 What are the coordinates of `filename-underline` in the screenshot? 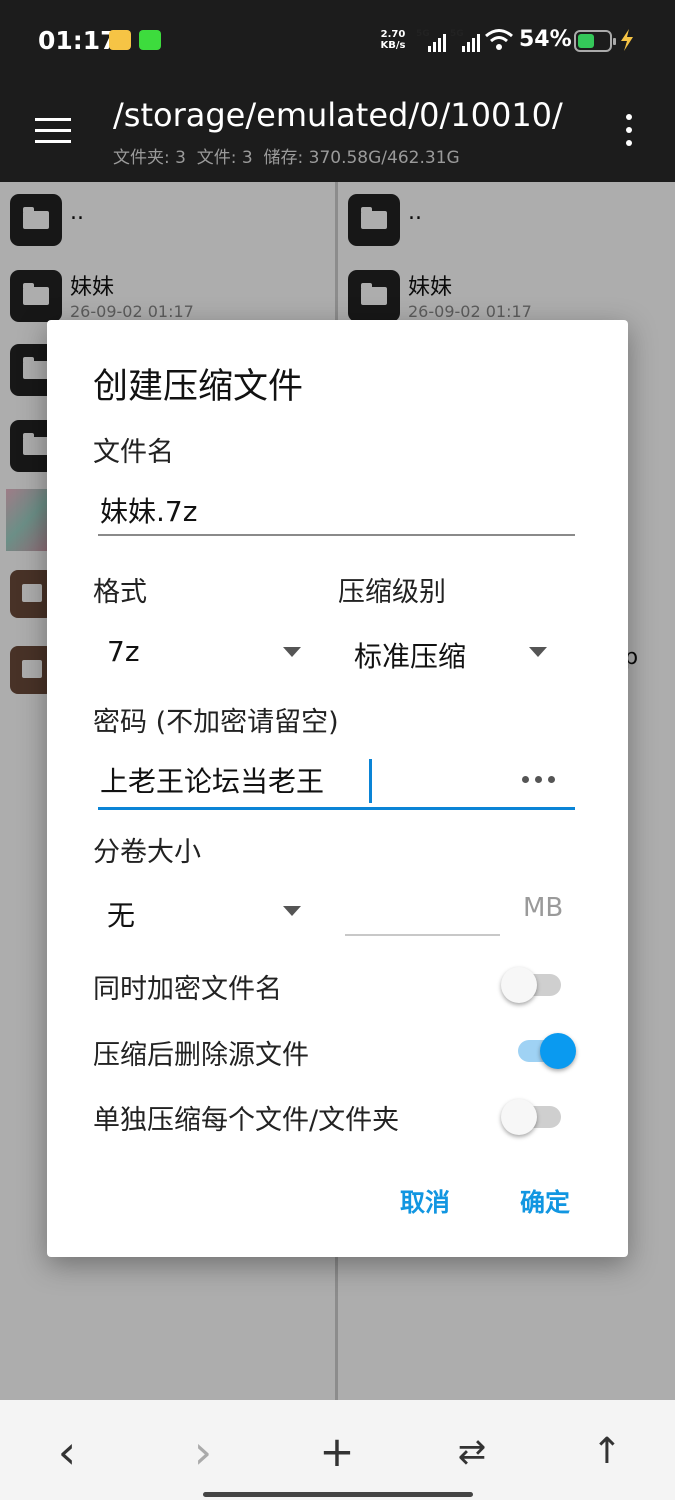 It's located at (336, 535).